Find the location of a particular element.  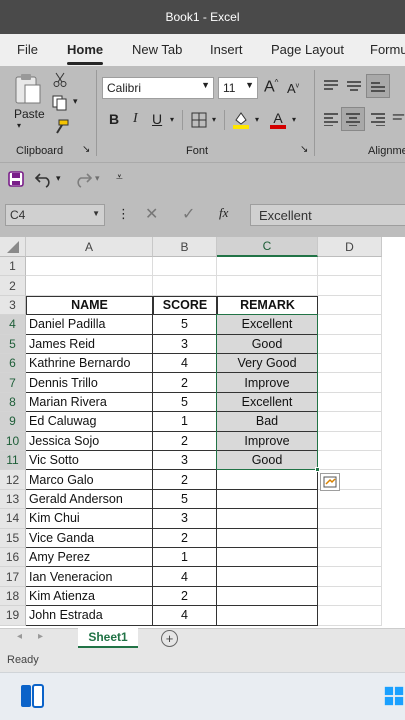

paste-icon is located at coordinates (28, 89).